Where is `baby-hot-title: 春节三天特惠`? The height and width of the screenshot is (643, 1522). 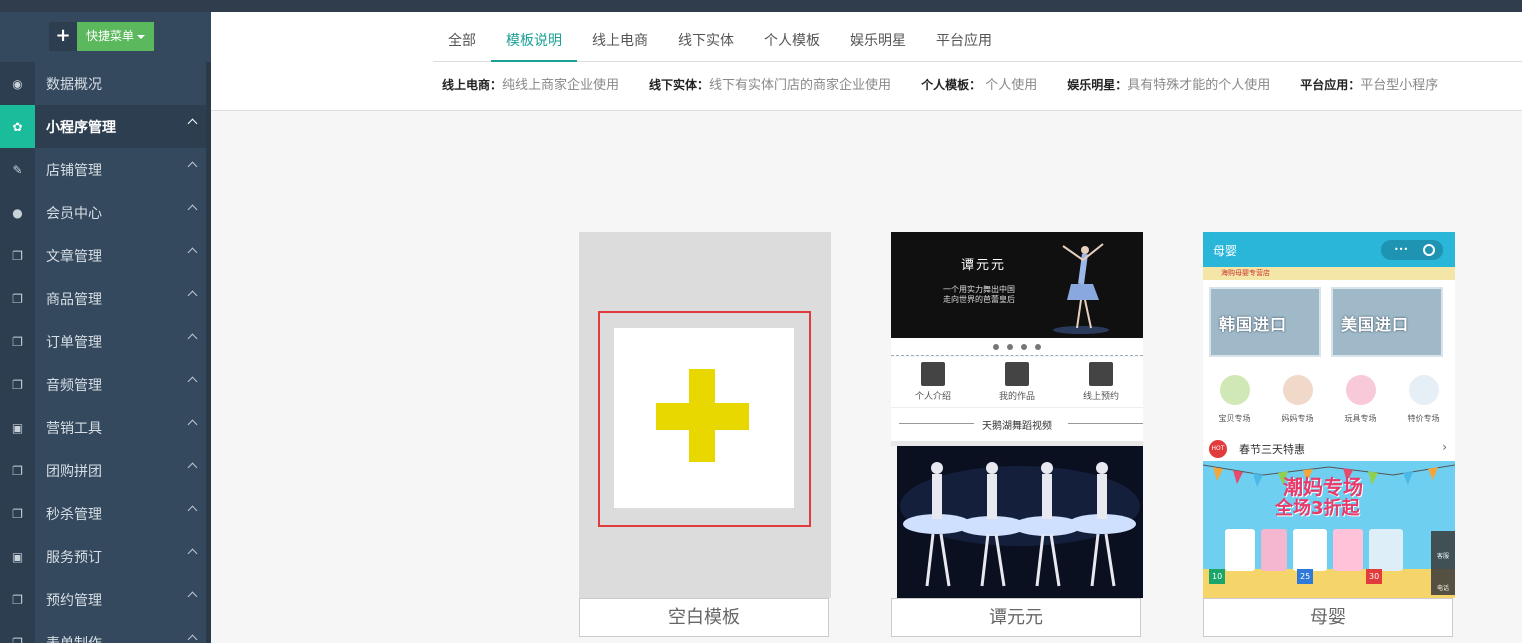 baby-hot-title: 春节三天特惠 is located at coordinates (1272, 449).